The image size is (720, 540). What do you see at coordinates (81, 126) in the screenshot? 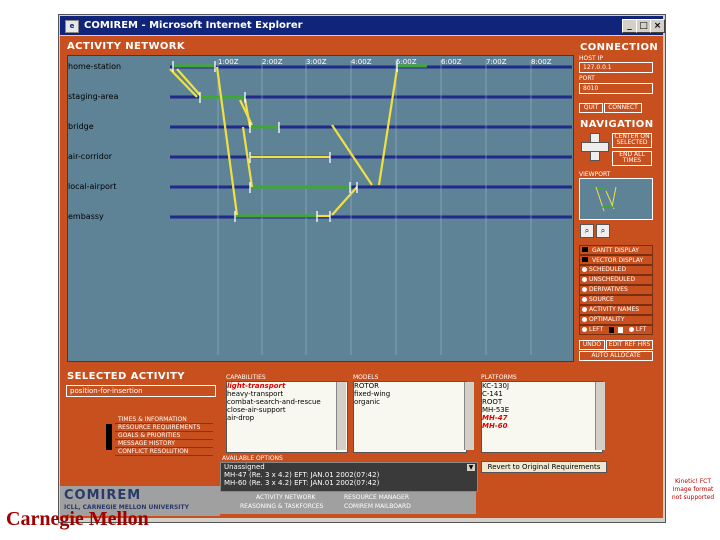
I see `row-label-bridge: bridge` at bounding box center [81, 126].